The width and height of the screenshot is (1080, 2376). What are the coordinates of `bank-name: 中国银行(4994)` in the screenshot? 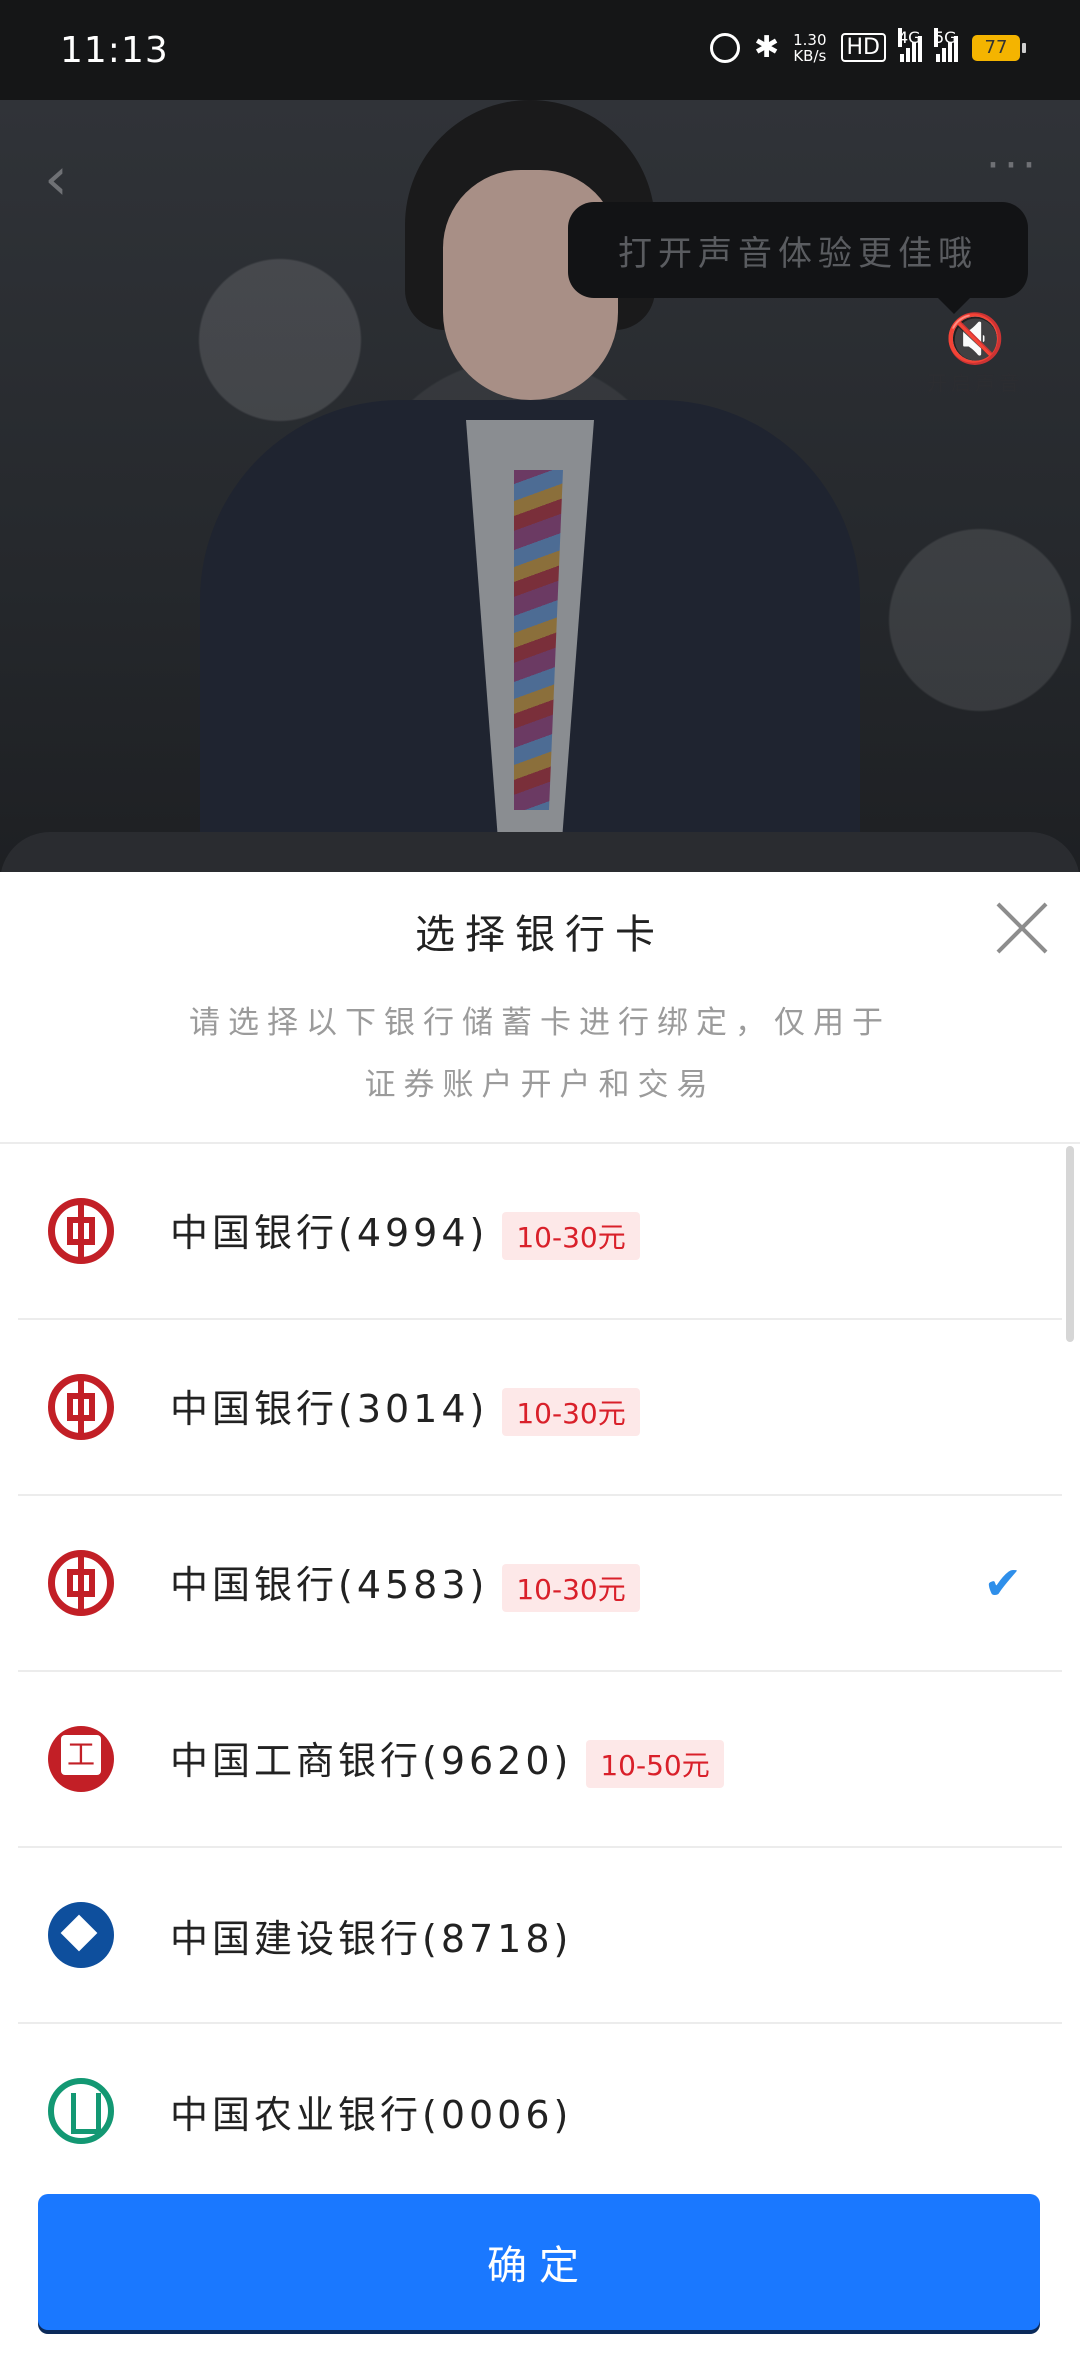 It's located at (329, 1233).